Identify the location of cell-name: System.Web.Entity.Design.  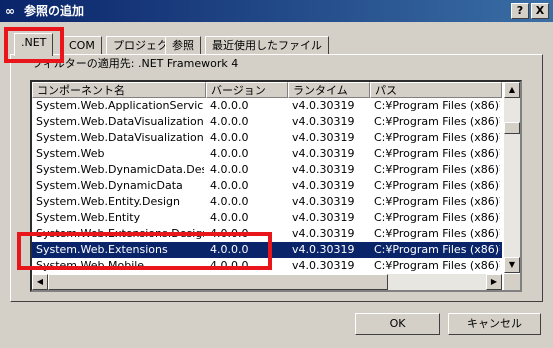
(108, 201).